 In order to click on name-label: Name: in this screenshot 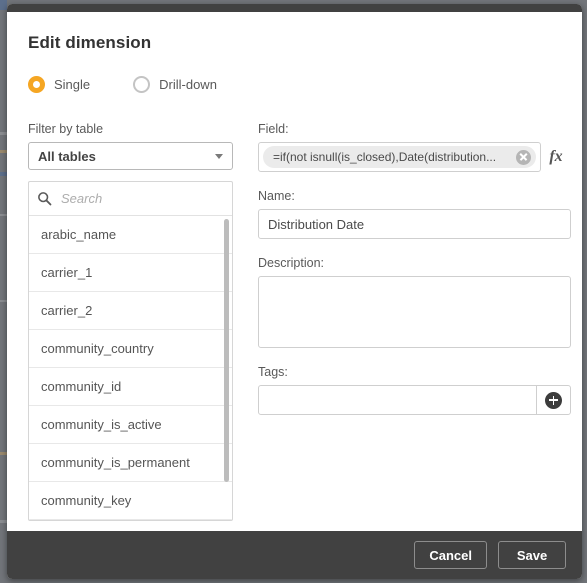, I will do `click(276, 196)`.